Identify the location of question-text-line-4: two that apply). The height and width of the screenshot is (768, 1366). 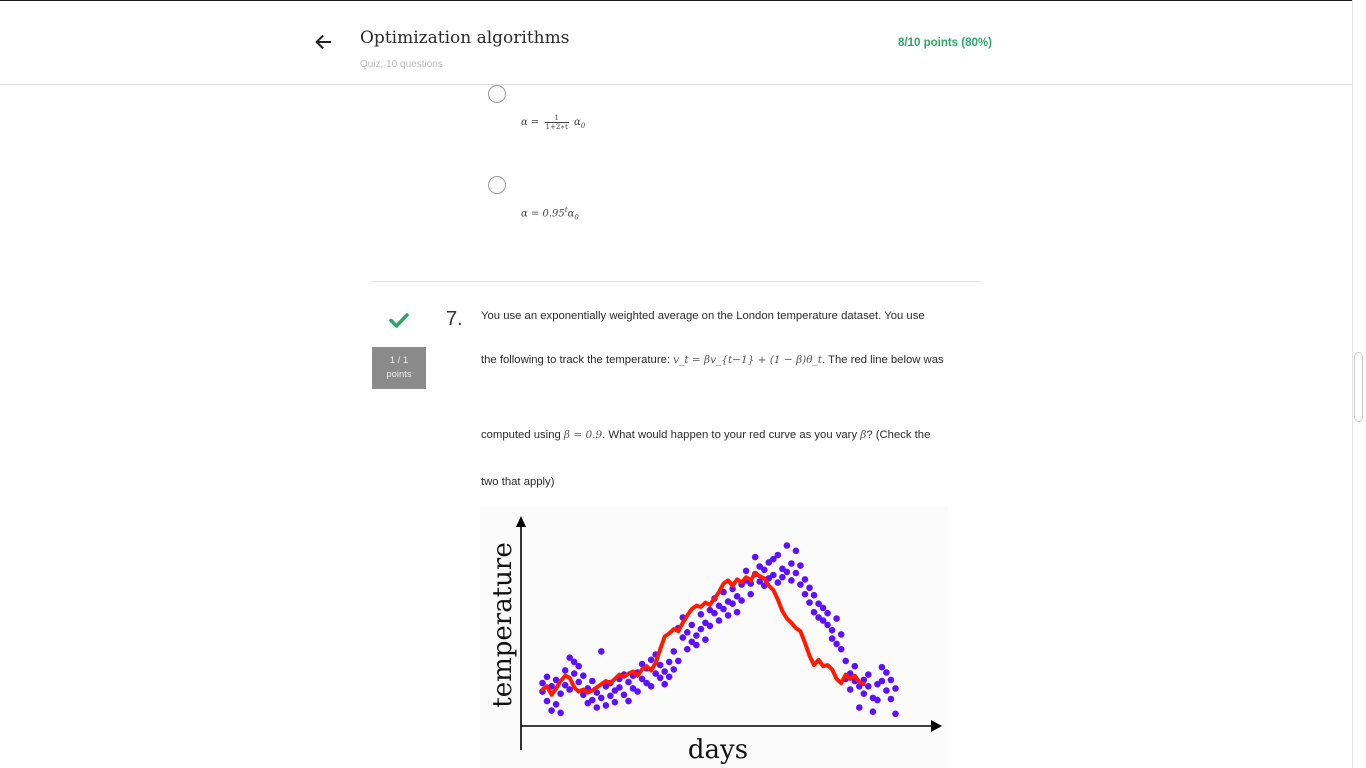
(518, 482).